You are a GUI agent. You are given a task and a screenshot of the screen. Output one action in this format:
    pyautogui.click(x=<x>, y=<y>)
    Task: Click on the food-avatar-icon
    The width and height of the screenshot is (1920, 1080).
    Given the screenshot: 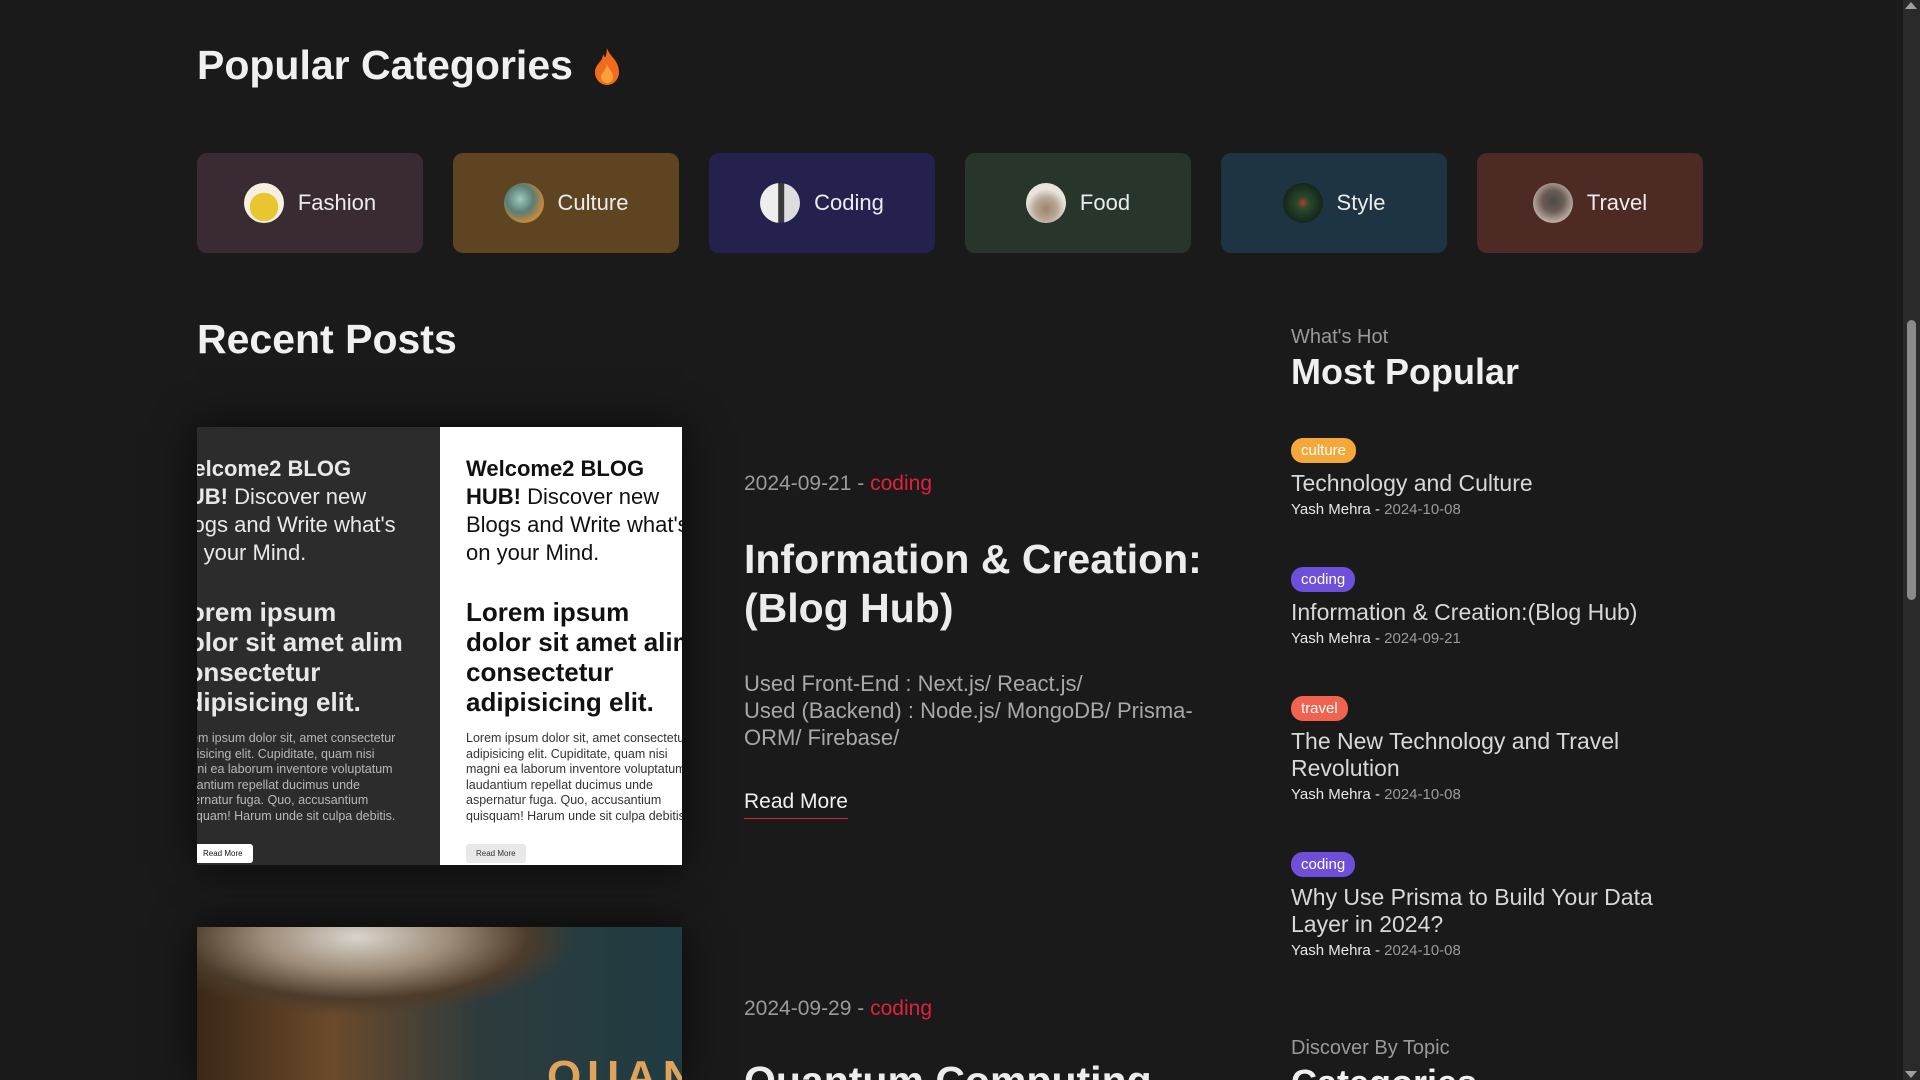 What is the action you would take?
    pyautogui.click(x=1045, y=203)
    